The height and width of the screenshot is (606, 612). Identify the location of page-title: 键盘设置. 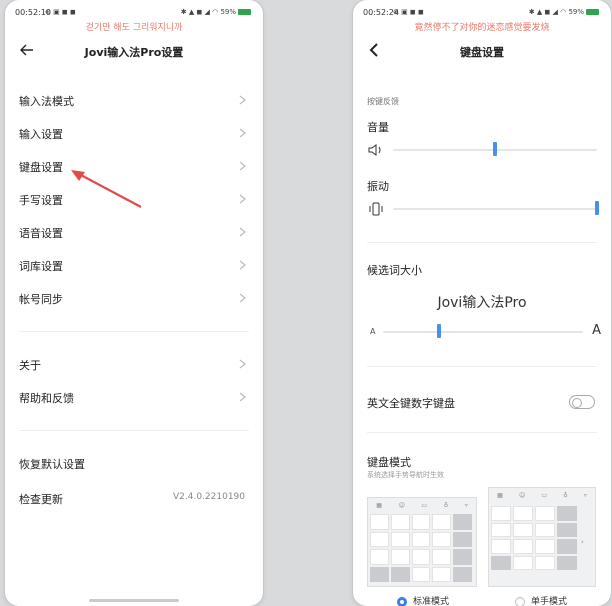
(482, 52).